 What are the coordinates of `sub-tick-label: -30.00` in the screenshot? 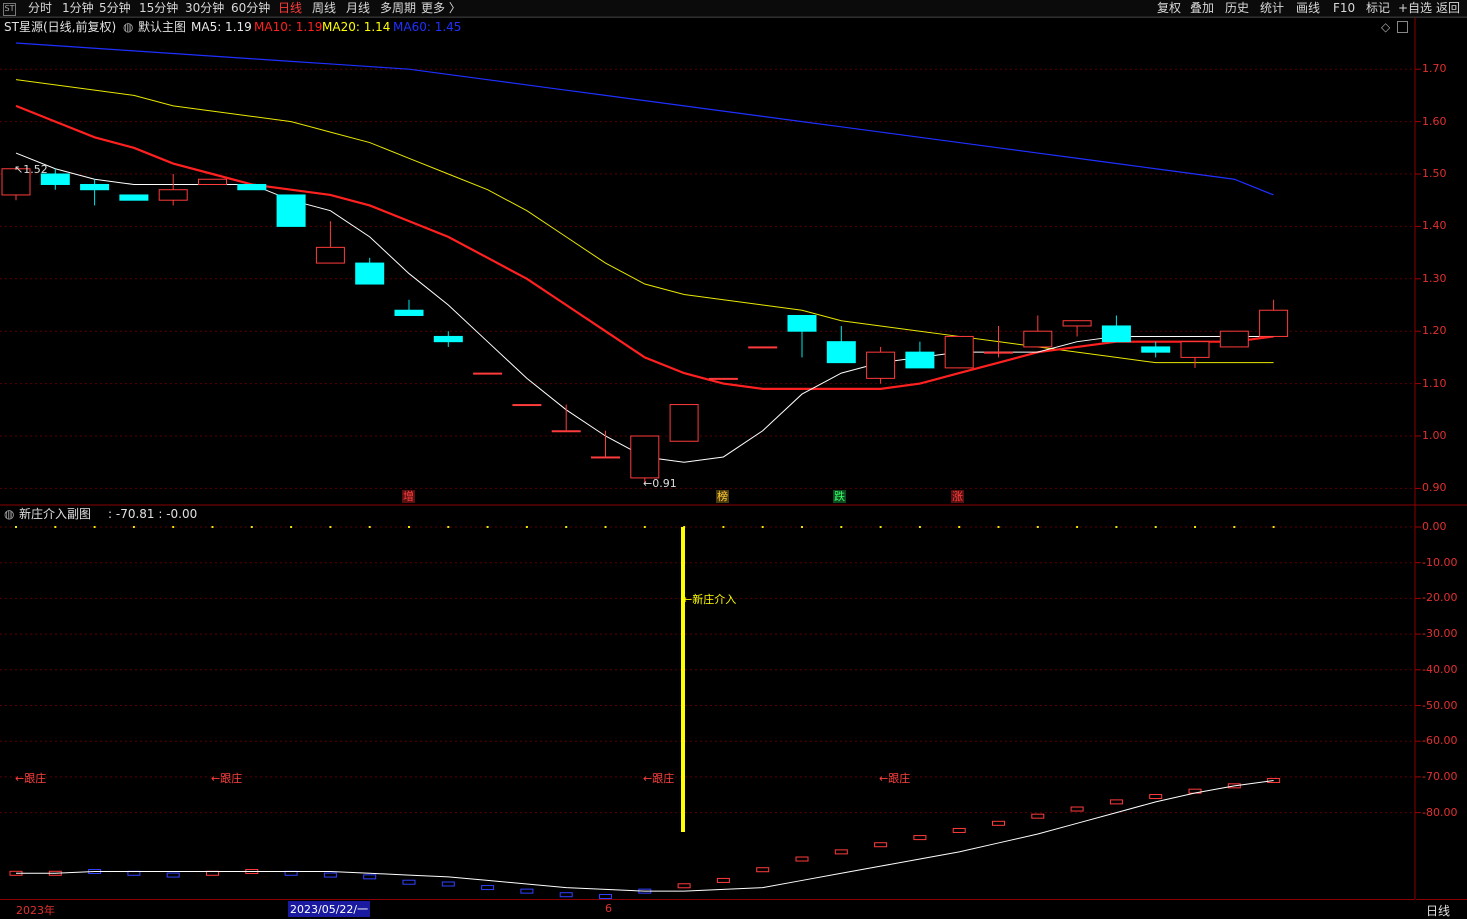 It's located at (1440, 634).